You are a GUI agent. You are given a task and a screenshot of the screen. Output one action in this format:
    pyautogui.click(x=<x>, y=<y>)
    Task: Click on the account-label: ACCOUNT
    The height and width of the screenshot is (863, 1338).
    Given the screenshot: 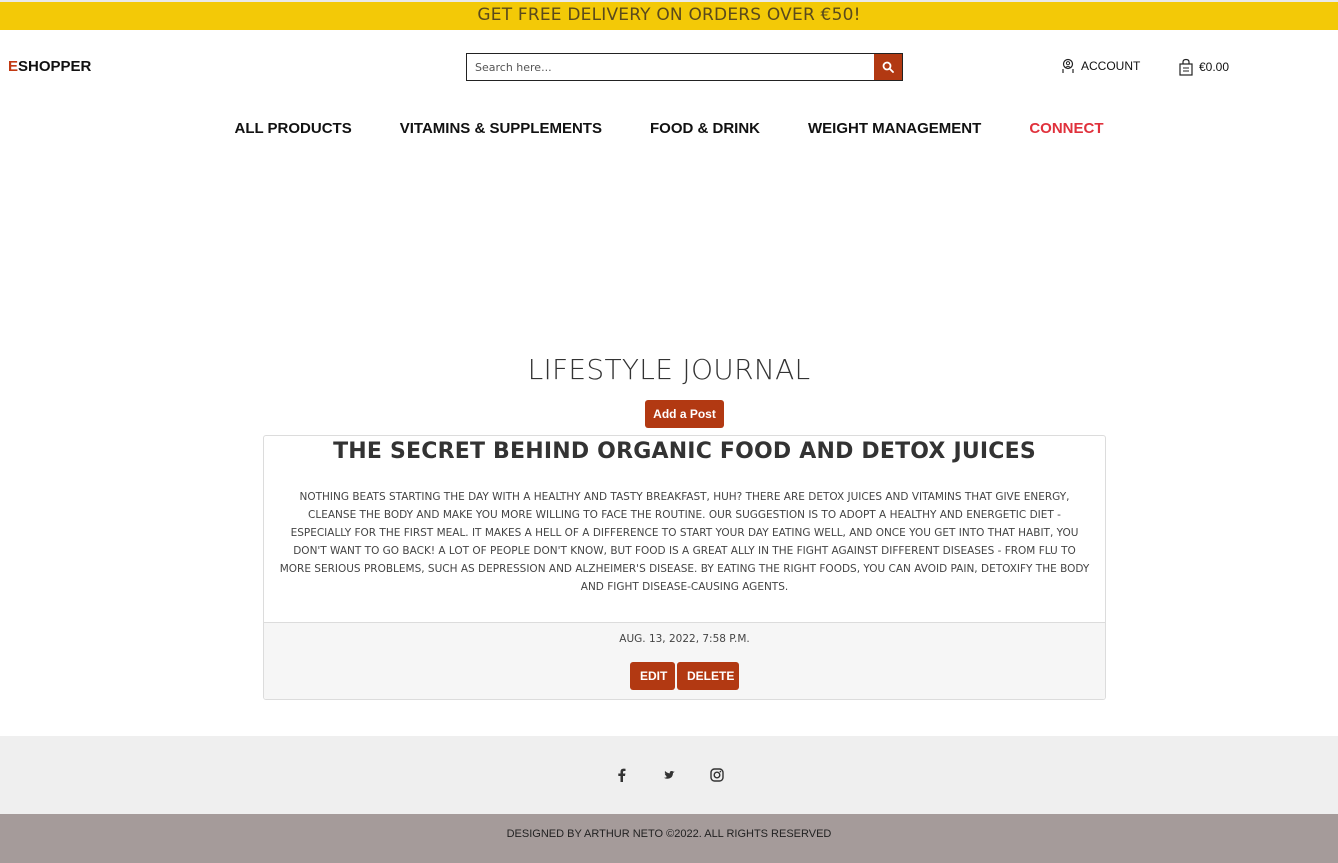 What is the action you would take?
    pyautogui.click(x=1111, y=66)
    